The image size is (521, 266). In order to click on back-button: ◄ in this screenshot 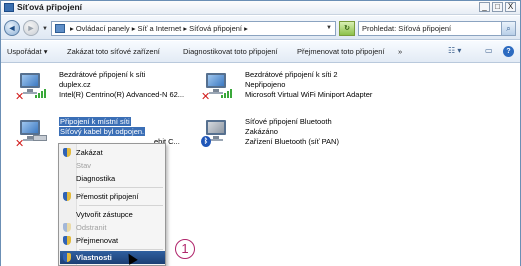, I will do `click(12, 28)`.